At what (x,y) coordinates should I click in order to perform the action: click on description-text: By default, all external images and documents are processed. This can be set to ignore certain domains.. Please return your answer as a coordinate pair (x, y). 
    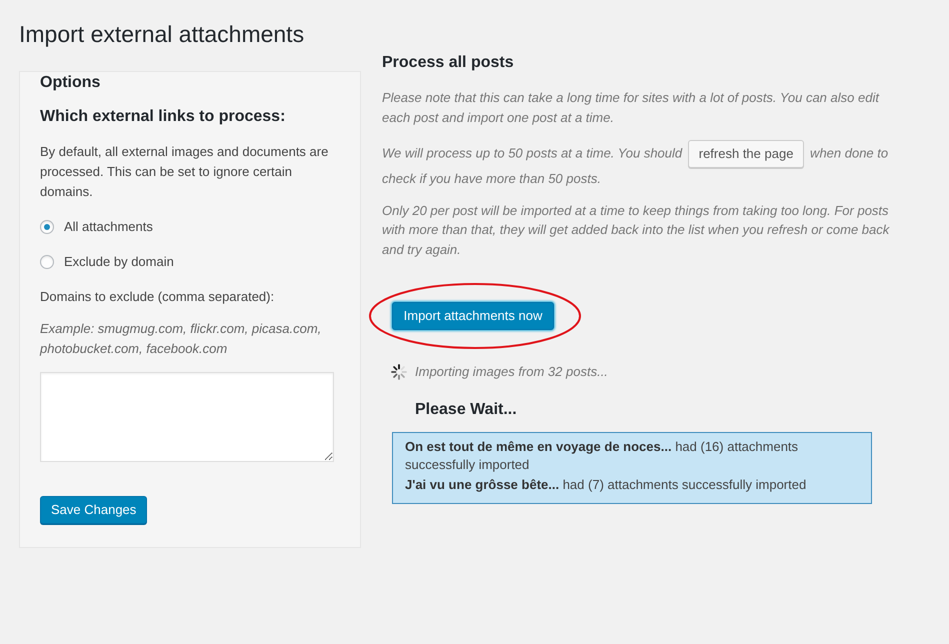
    Looking at the image, I should click on (185, 172).